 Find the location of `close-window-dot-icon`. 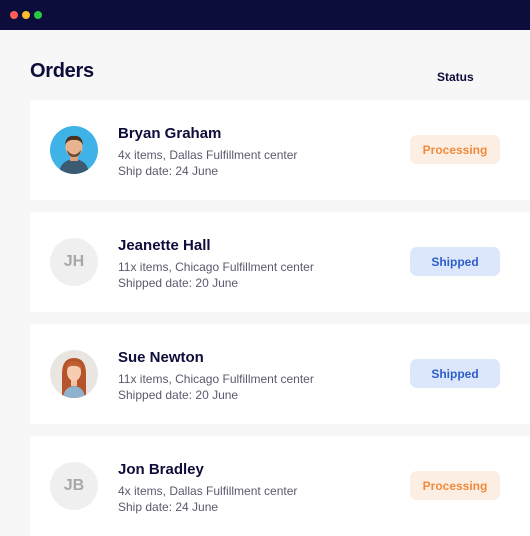

close-window-dot-icon is located at coordinates (14, 15).